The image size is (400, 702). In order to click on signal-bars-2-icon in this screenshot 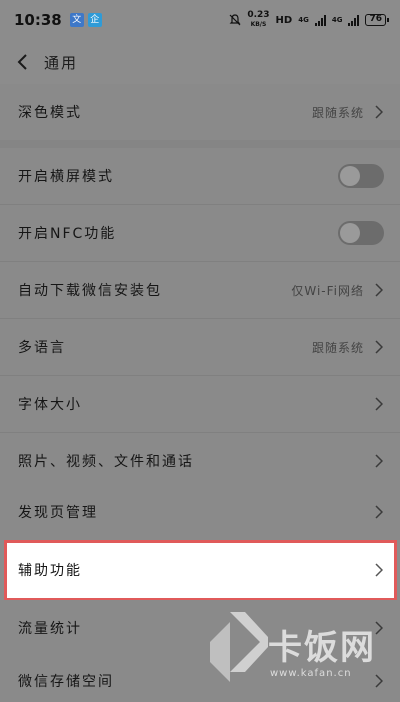, I will do `click(354, 20)`.